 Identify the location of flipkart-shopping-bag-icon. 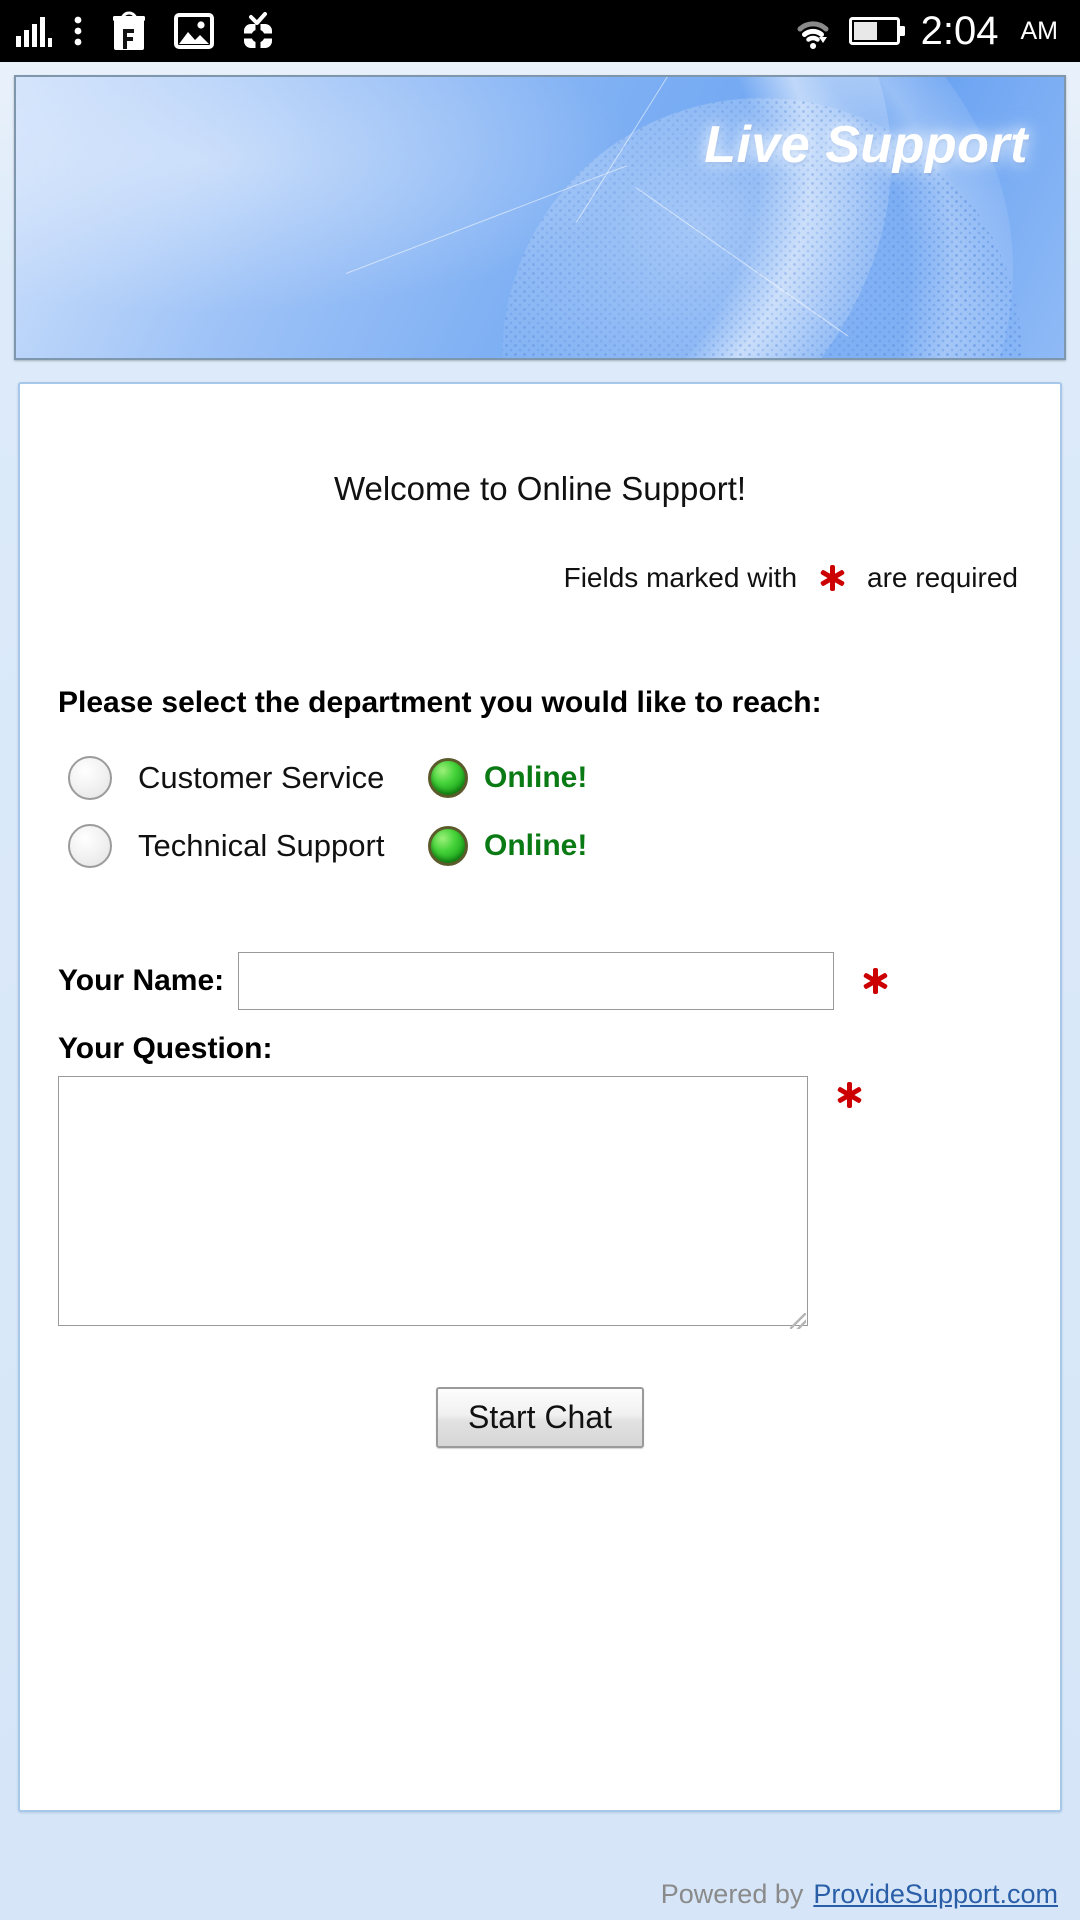
(129, 31).